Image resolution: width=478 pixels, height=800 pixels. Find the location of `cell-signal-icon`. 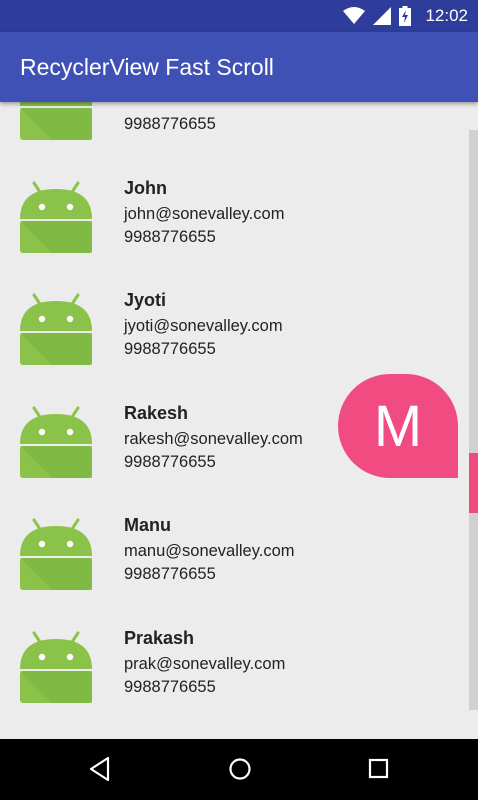

cell-signal-icon is located at coordinates (382, 16).